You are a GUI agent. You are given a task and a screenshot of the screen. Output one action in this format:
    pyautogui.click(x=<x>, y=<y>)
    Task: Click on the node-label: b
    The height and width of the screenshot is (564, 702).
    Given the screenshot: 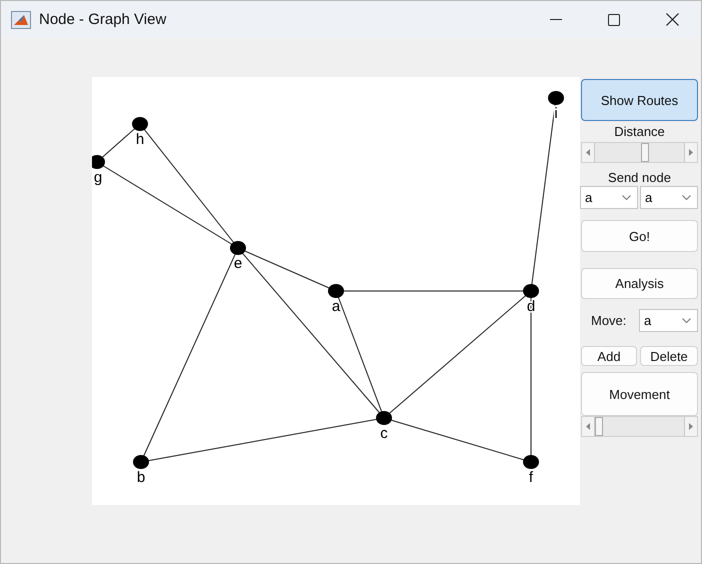 What is the action you would take?
    pyautogui.click(x=141, y=477)
    